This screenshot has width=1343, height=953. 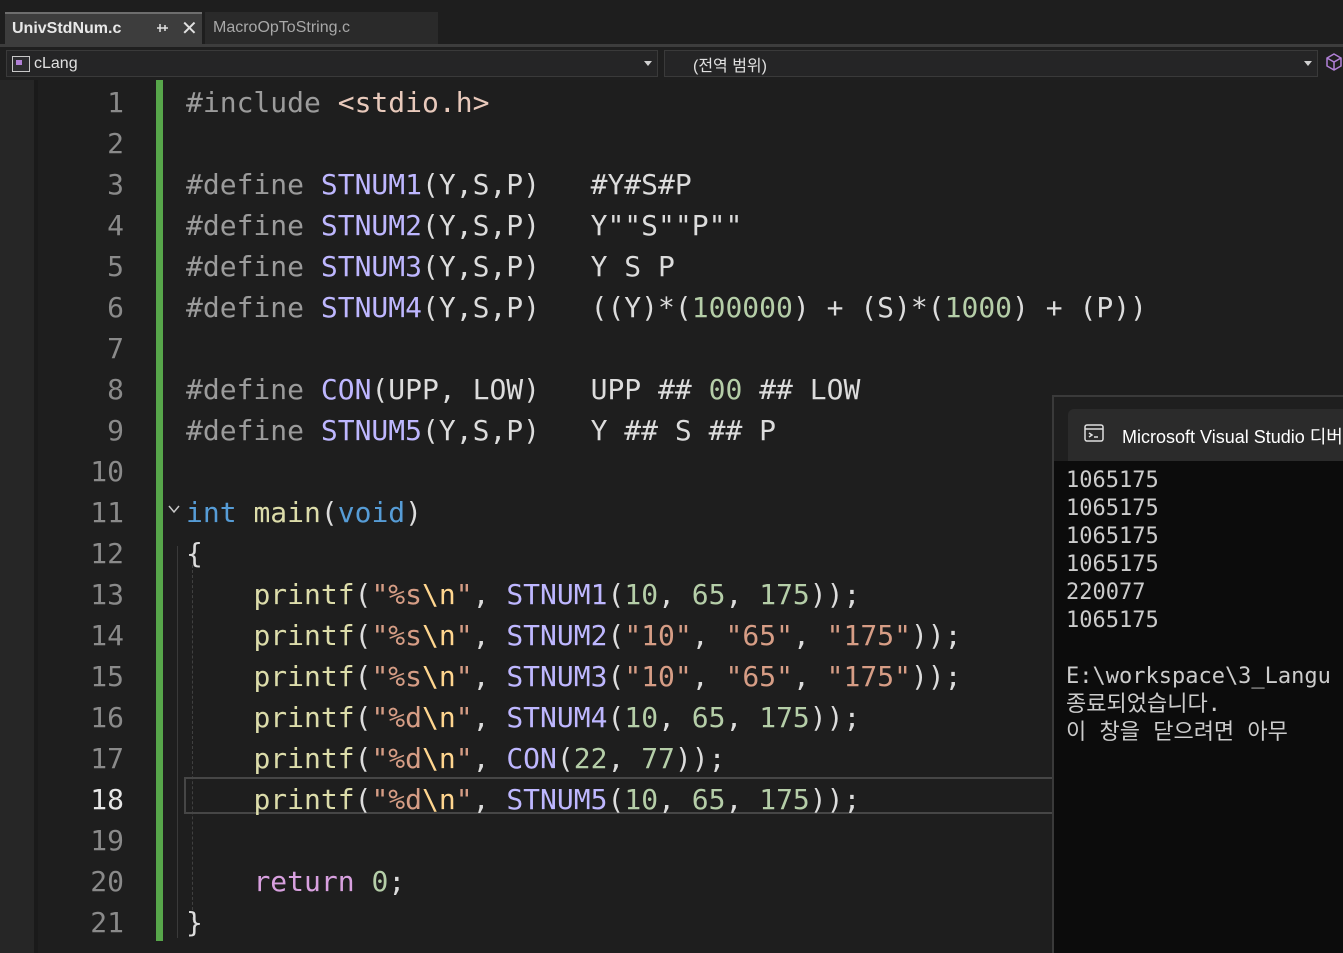 I want to click on tab-label: UnivStdNum.c, so click(x=67, y=28).